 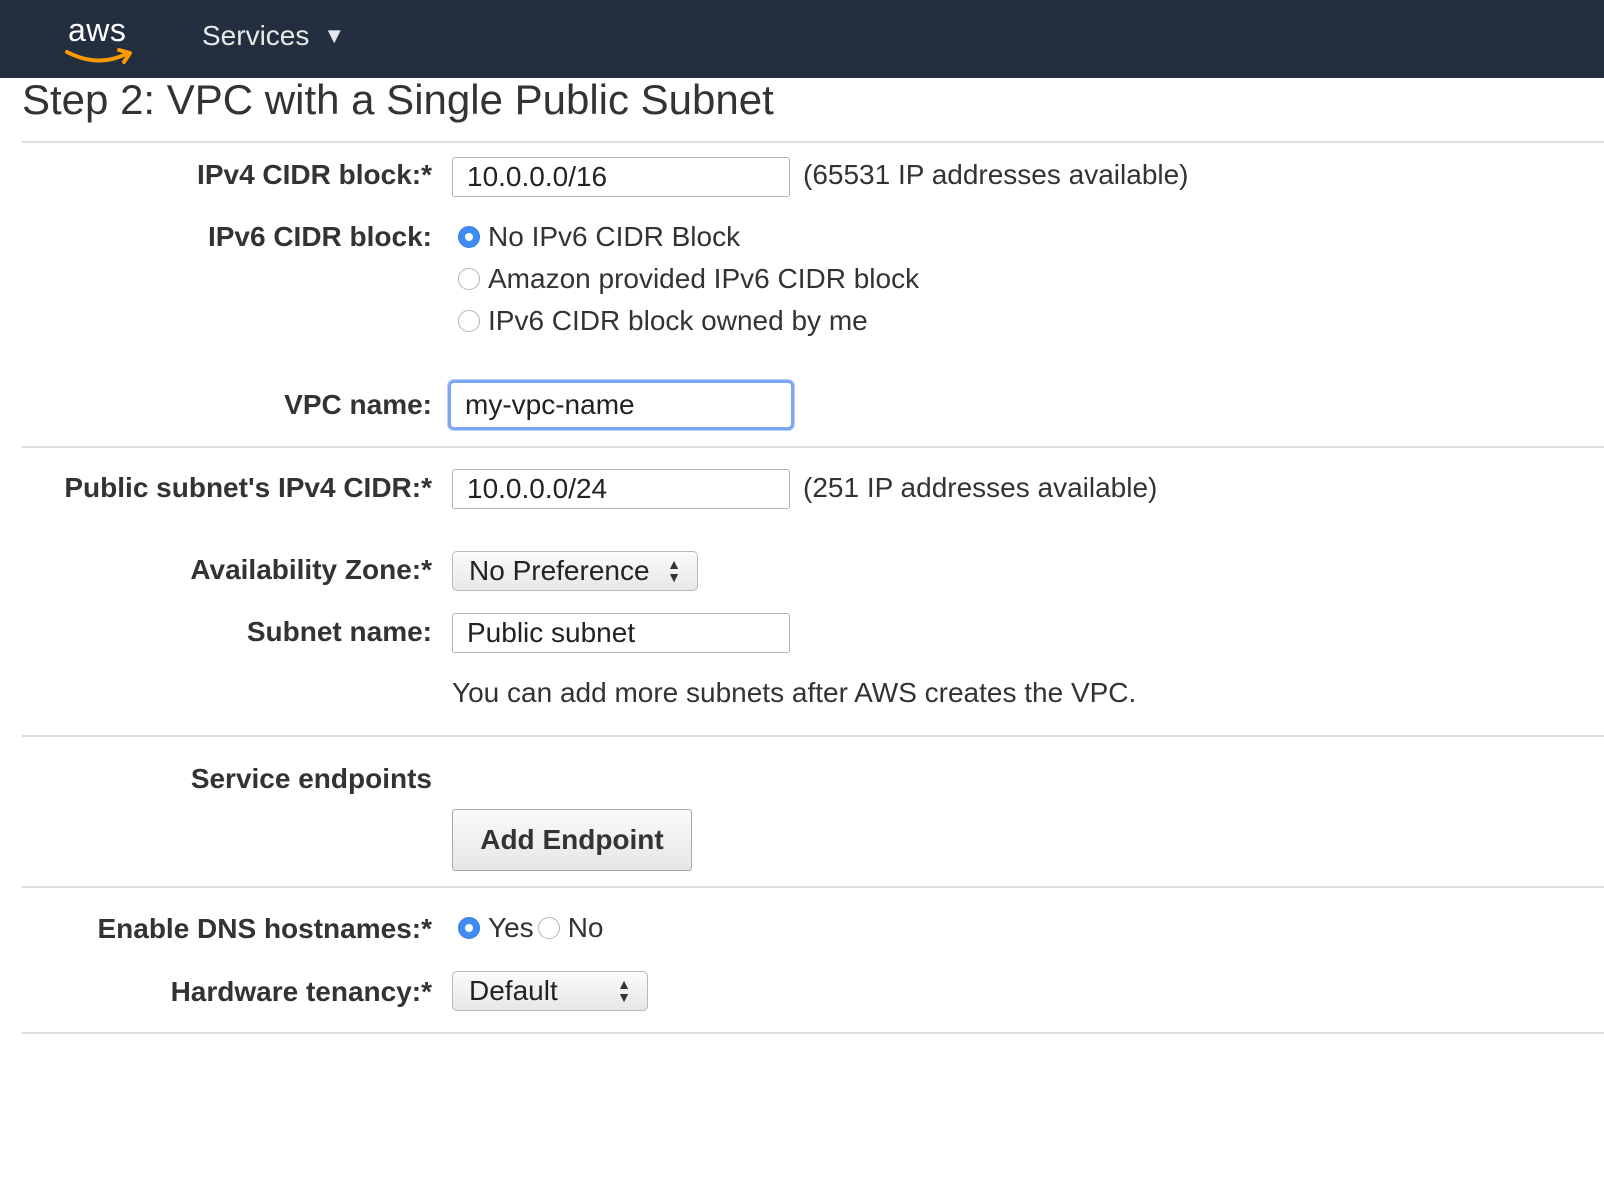 What do you see at coordinates (319, 236) in the screenshot?
I see `ipv6-cidr-label: IPv6 CIDR block:` at bounding box center [319, 236].